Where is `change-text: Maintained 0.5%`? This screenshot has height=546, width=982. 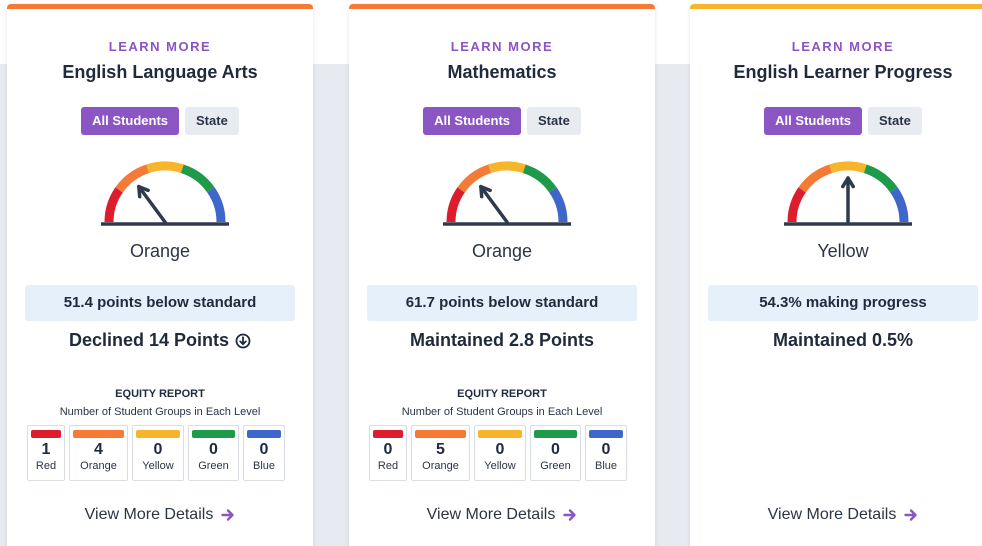
change-text: Maintained 0.5% is located at coordinates (836, 340).